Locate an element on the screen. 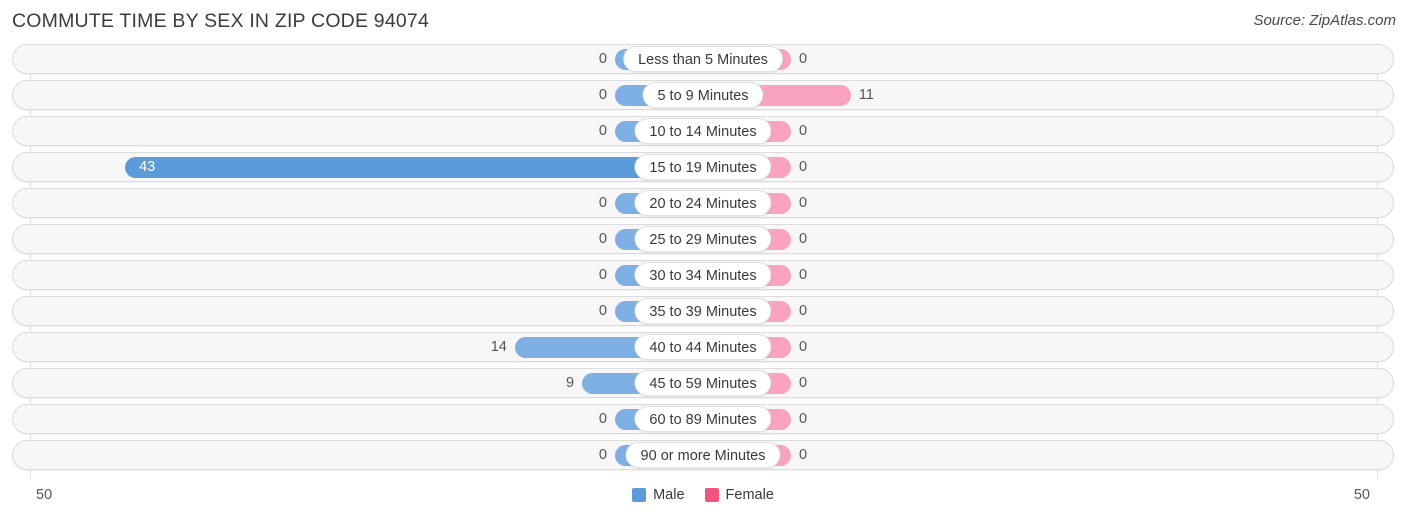 The image size is (1406, 522). category-label: 15 to 19 Minutes is located at coordinates (703, 167).